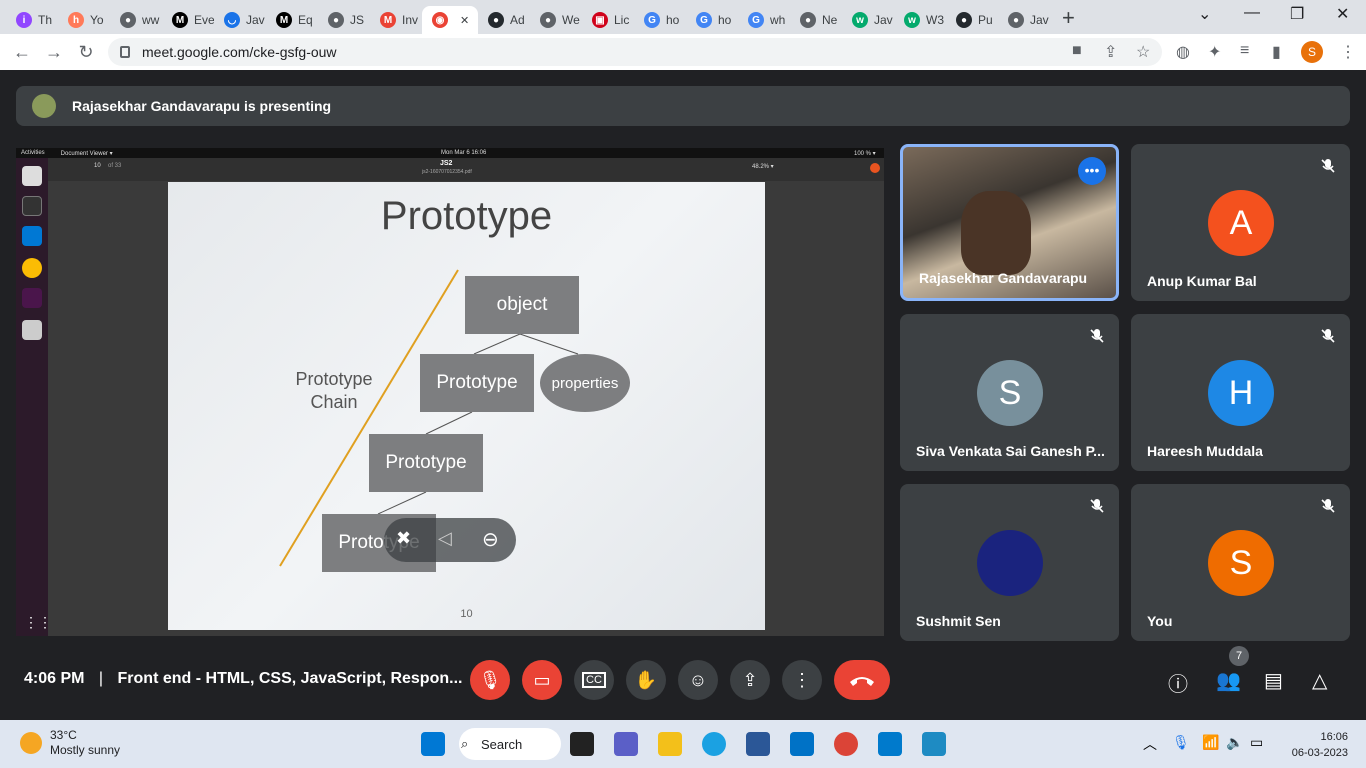 This screenshot has width=1366, height=768. I want to click on minimize-icon: —, so click(1252, 13).